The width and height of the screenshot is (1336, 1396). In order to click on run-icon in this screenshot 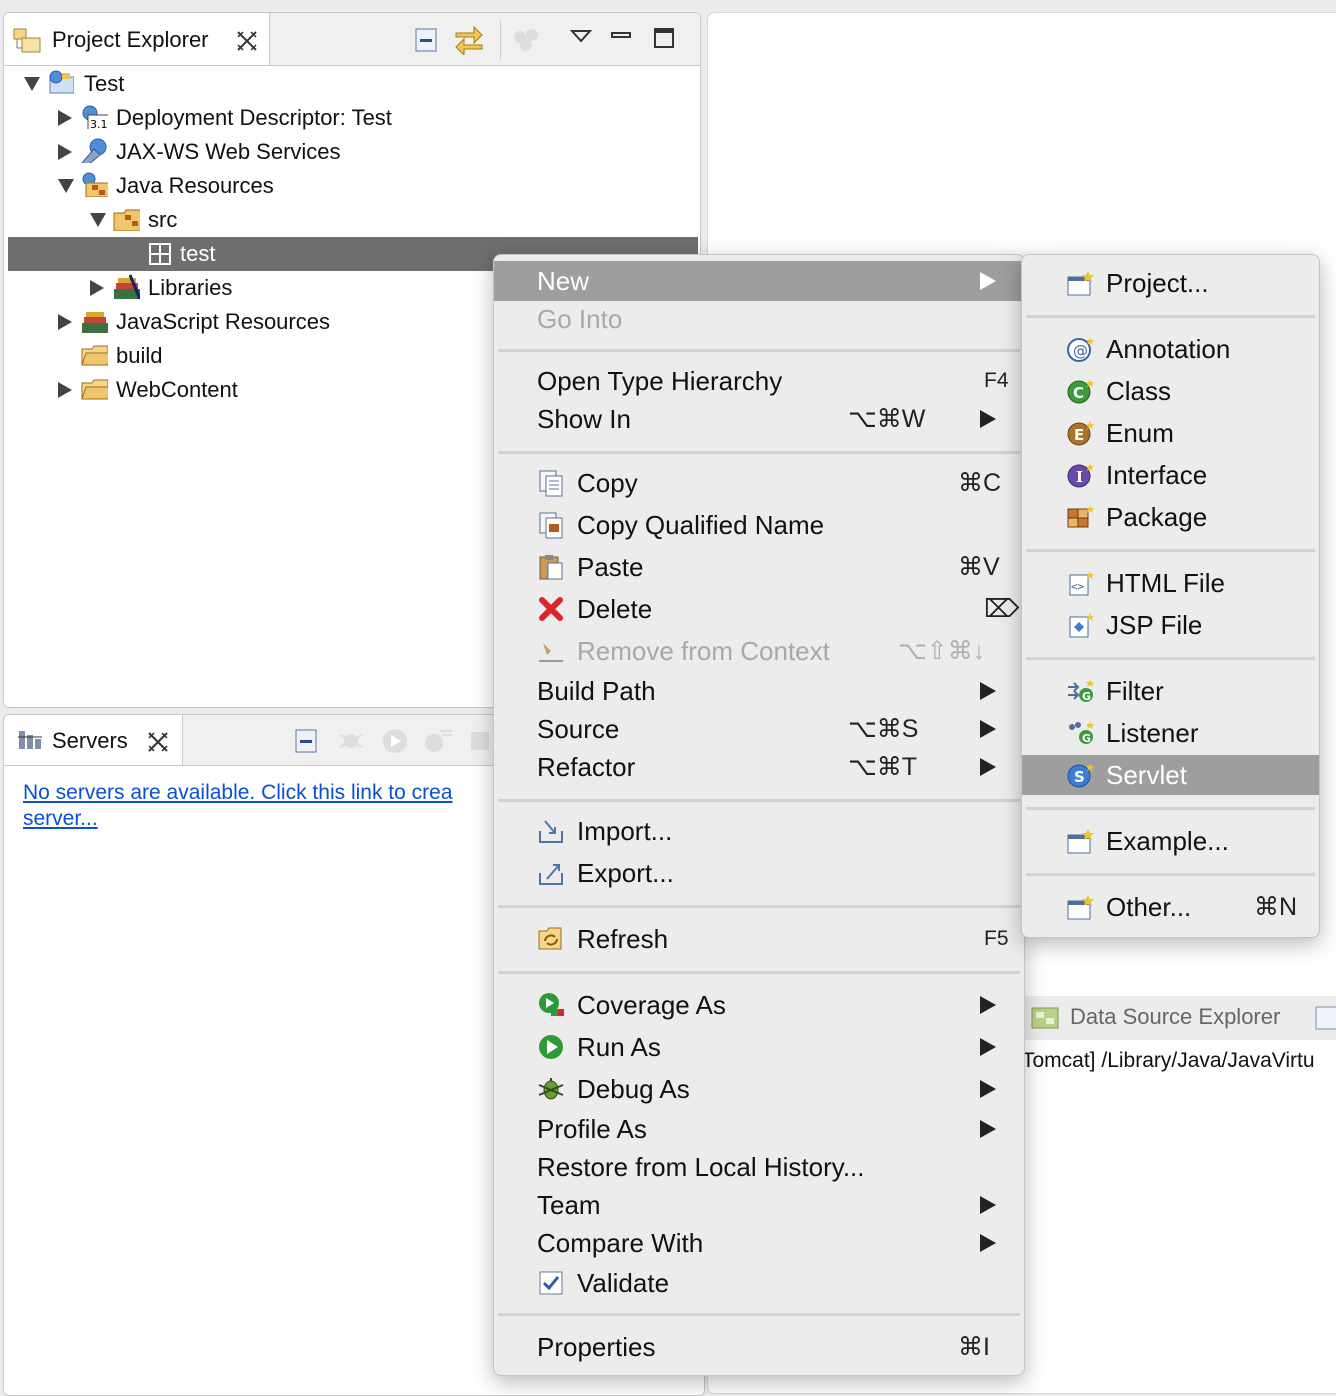, I will do `click(551, 1047)`.